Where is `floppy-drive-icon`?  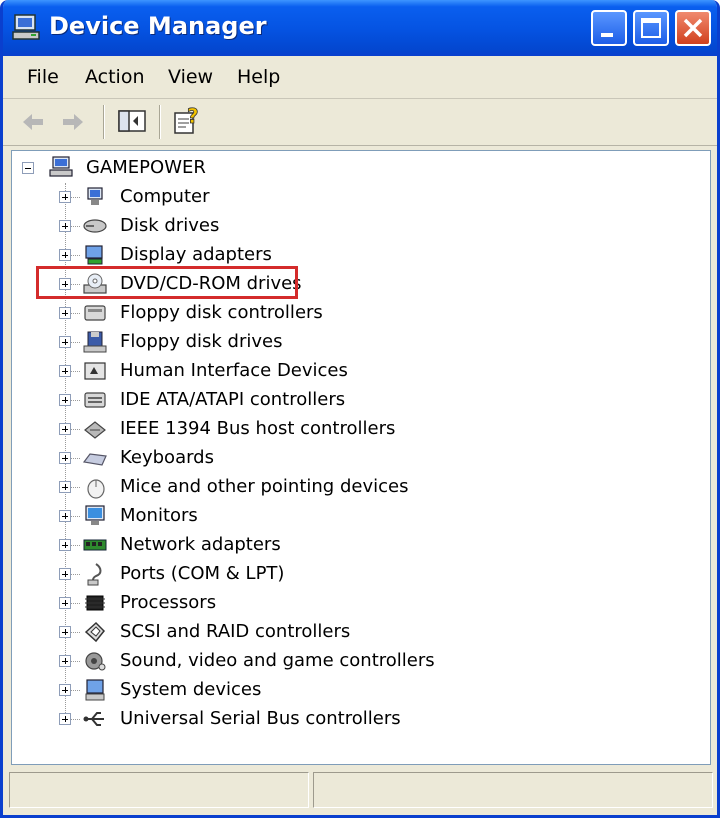
floppy-drive-icon is located at coordinates (95, 342).